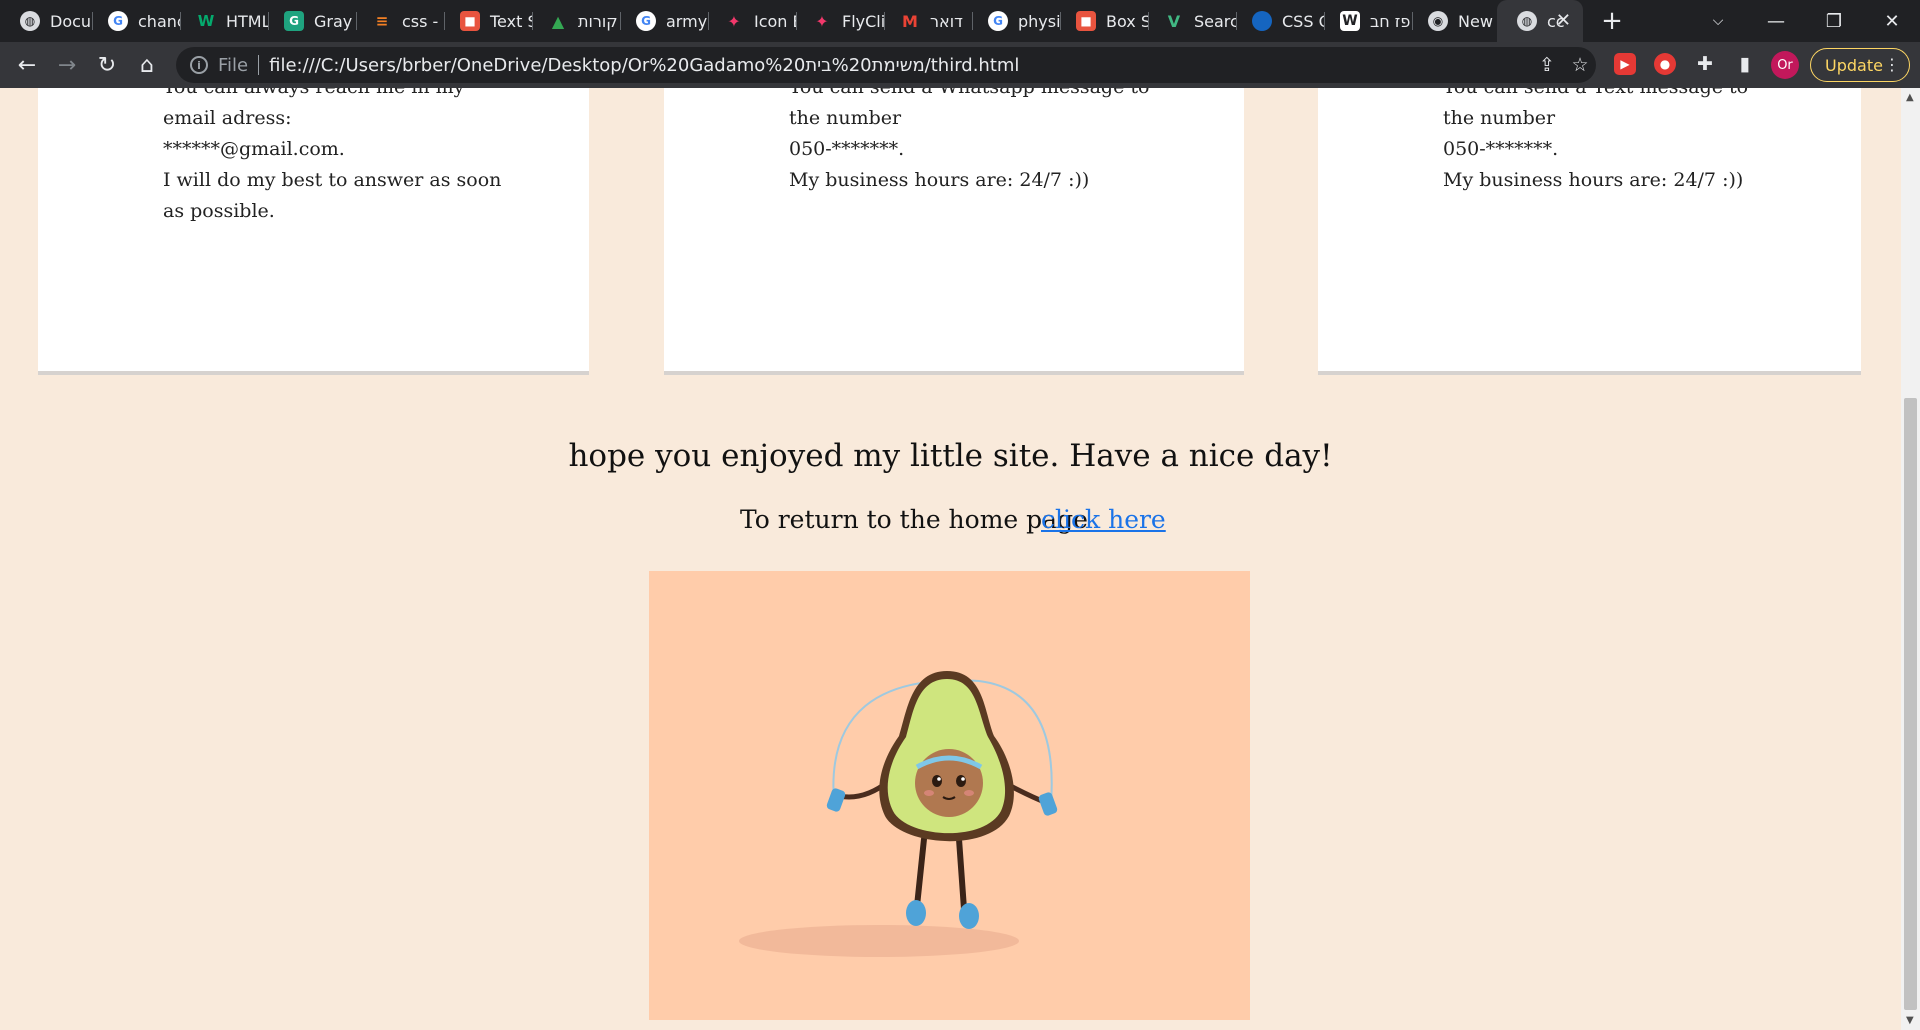 This screenshot has width=1920, height=1030. What do you see at coordinates (1910, 1020) in the screenshot?
I see `scroll-down-icon: ▼` at bounding box center [1910, 1020].